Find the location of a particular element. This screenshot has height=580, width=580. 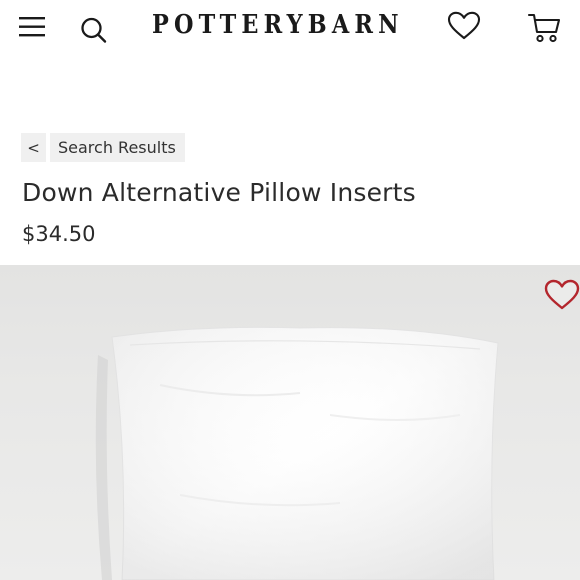

search-icon is located at coordinates (94, 28).